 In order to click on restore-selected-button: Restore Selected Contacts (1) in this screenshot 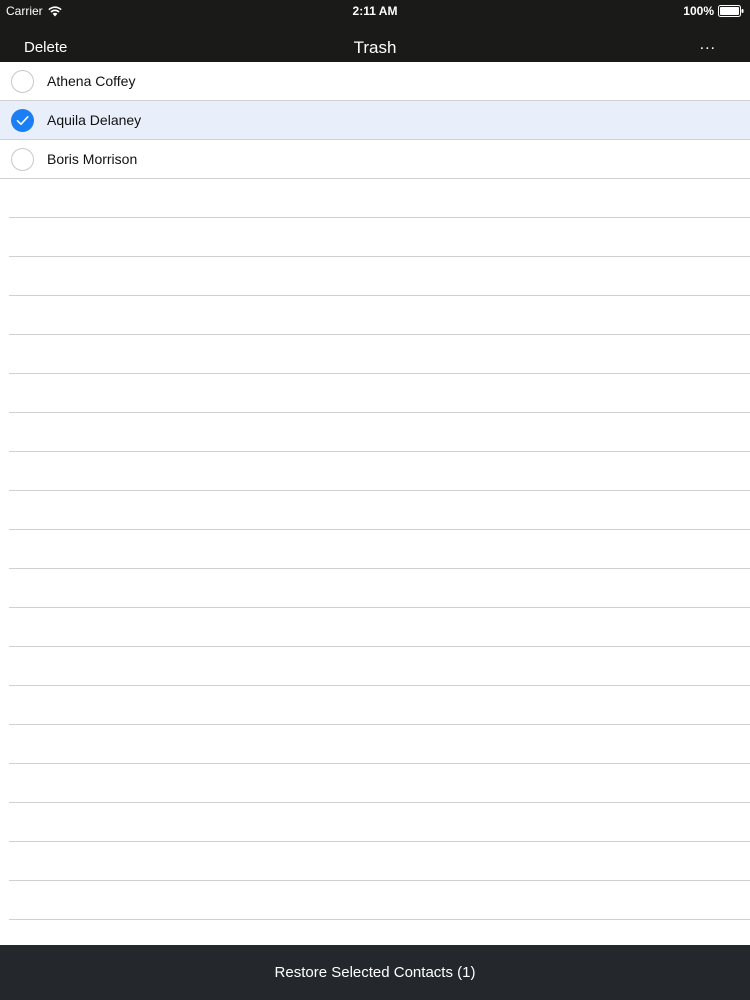, I will do `click(375, 972)`.